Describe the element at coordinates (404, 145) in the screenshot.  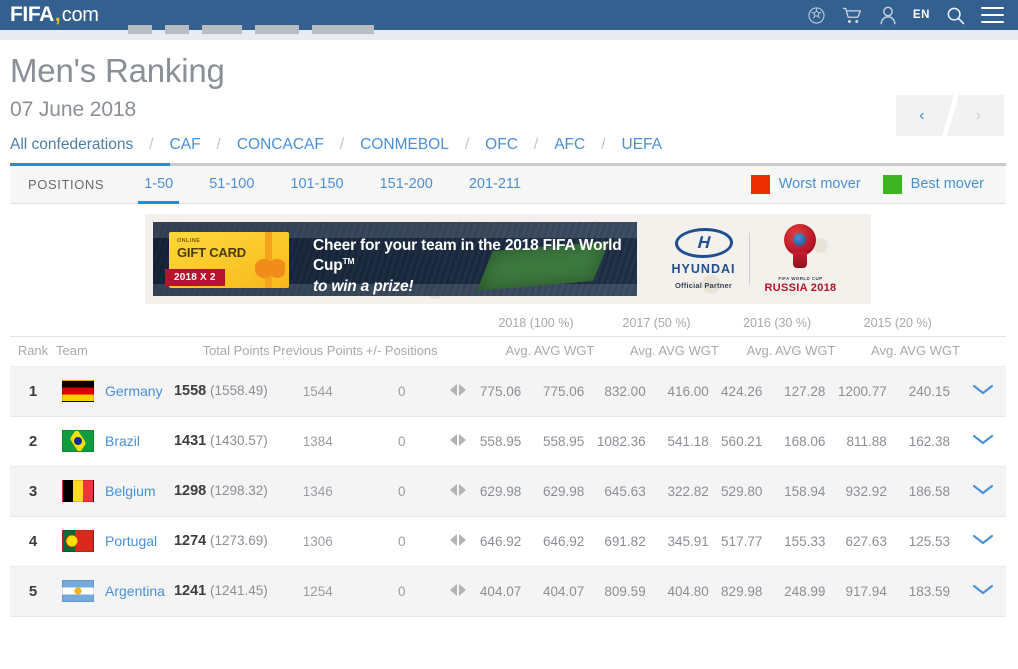
I see `confederation-link-conmebol: CONMEBOL` at that location.